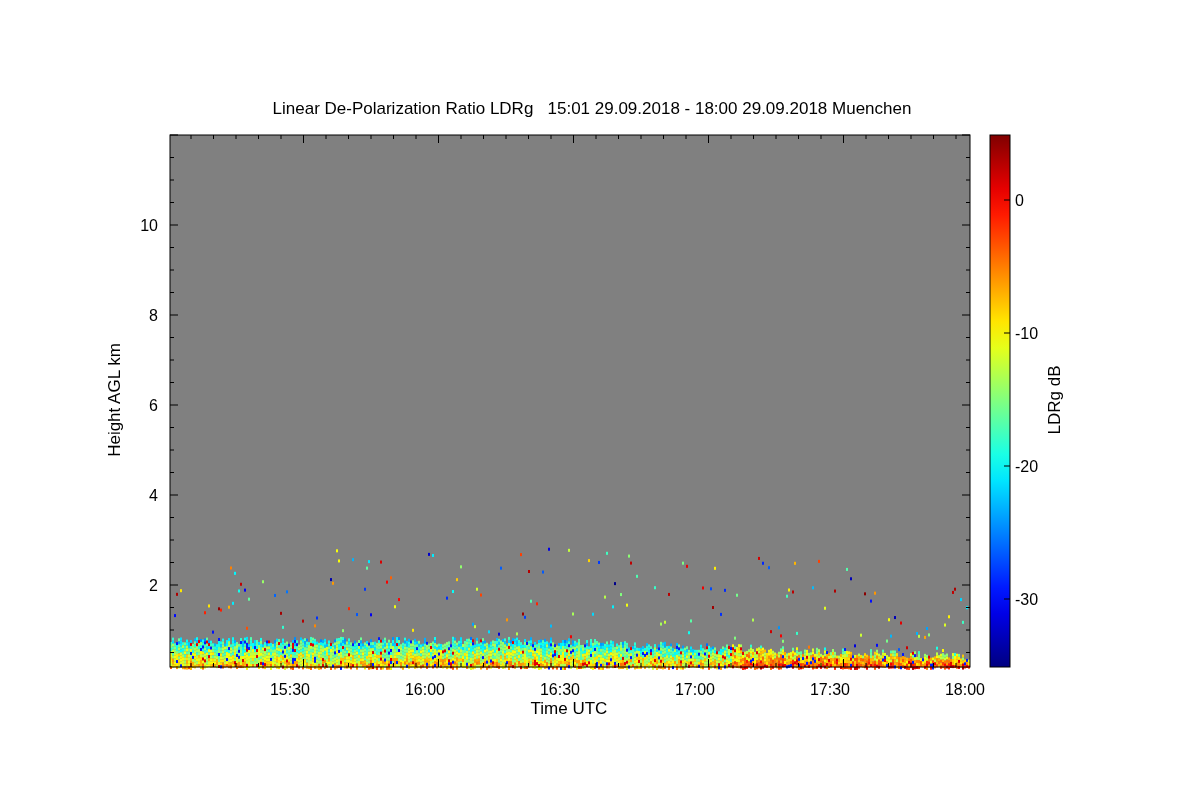 The width and height of the screenshot is (1200, 800). I want to click on y-tick-label: 2, so click(153, 585).